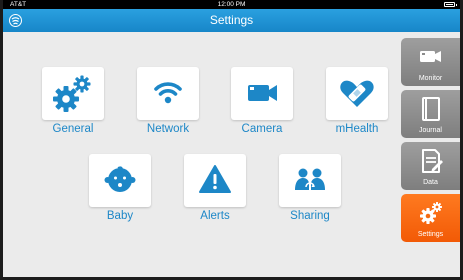  I want to click on baby-face-icon, so click(120, 179).